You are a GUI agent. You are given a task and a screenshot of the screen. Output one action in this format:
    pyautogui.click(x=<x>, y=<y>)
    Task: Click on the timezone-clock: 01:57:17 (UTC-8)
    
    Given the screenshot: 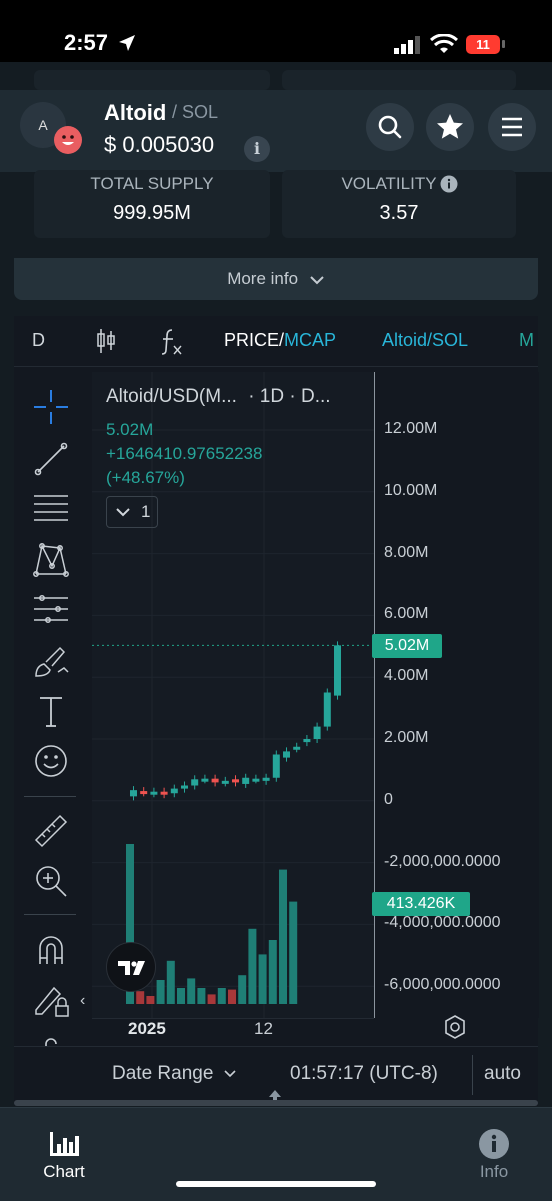 What is the action you would take?
    pyautogui.click(x=364, y=1074)
    